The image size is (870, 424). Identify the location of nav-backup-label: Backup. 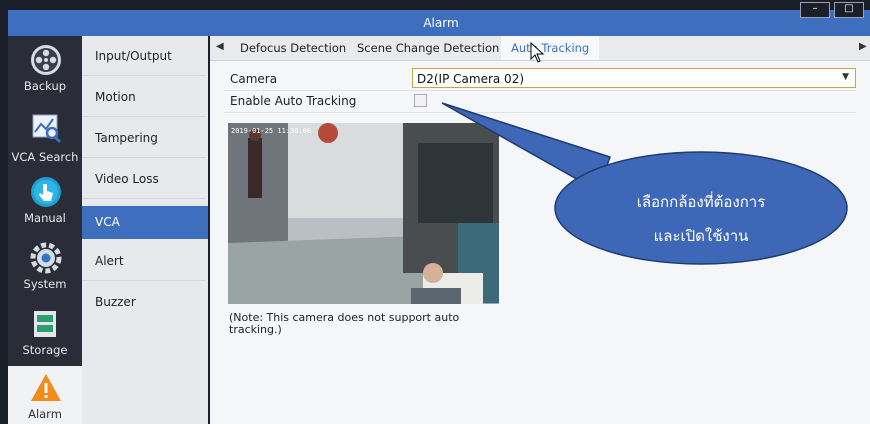
(45, 86).